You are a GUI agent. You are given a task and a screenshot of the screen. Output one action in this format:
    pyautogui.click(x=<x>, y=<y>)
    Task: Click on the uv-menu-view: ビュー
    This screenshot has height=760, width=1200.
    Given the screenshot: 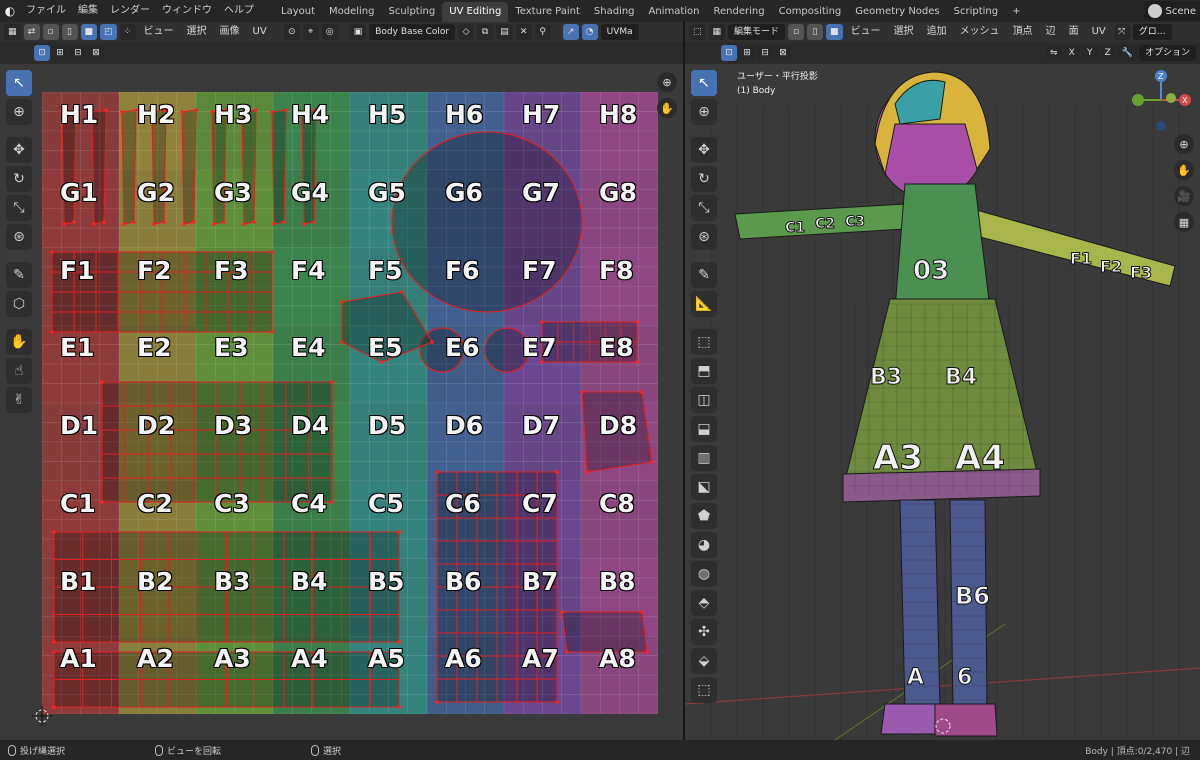 What is the action you would take?
    pyautogui.click(x=159, y=32)
    